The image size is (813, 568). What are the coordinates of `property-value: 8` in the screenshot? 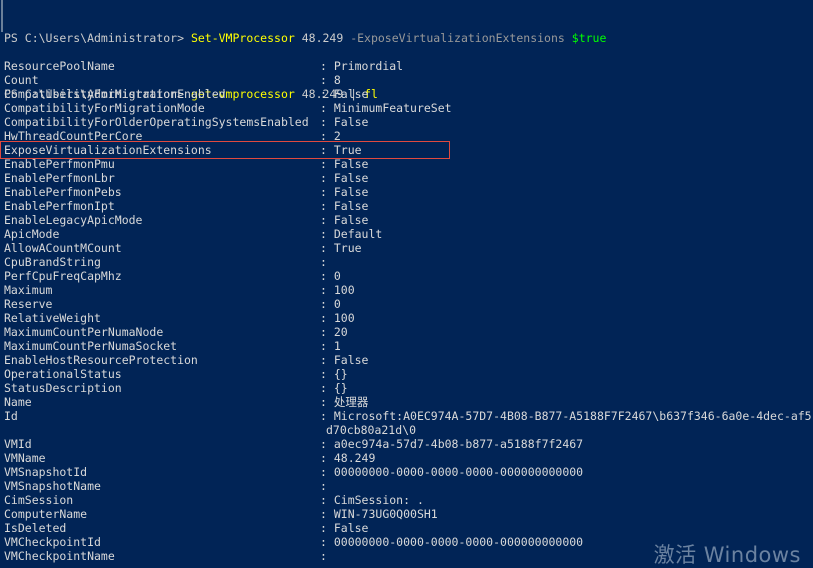 It's located at (337, 80).